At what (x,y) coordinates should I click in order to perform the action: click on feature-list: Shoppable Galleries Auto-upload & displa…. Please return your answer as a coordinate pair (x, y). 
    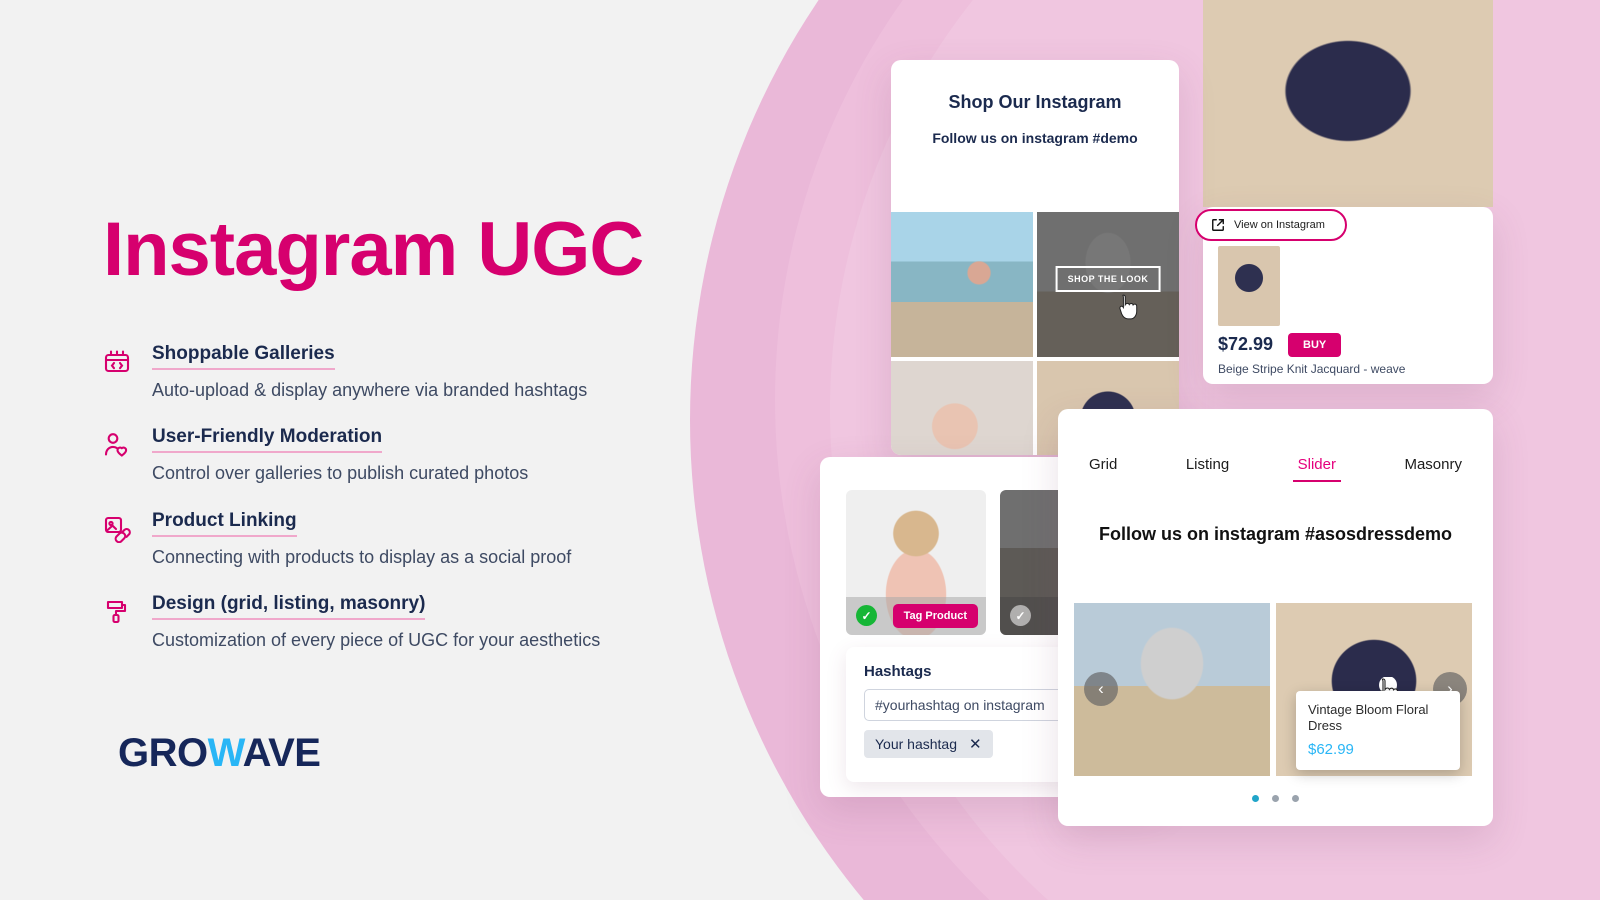
    Looking at the image, I should click on (380, 497).